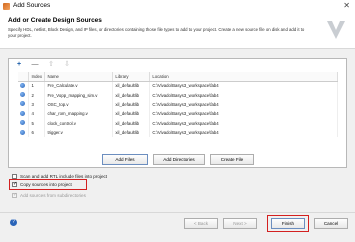 This screenshot has width=355, height=242. What do you see at coordinates (79, 77) in the screenshot?
I see `col-name-header: Name` at bounding box center [79, 77].